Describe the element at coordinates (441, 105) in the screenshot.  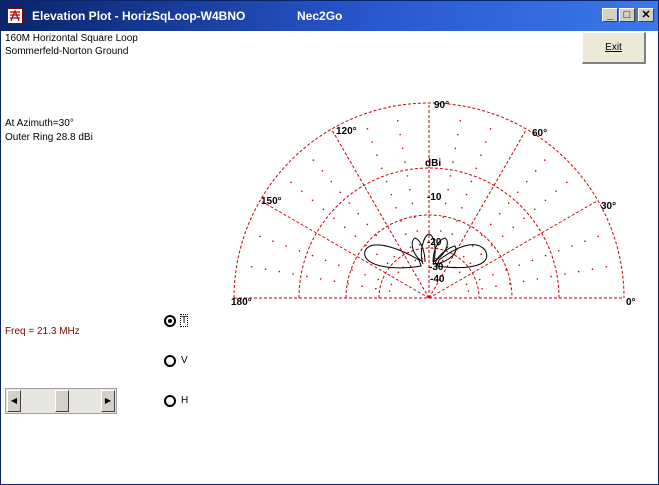
I see `angle-label-90: 90°` at that location.